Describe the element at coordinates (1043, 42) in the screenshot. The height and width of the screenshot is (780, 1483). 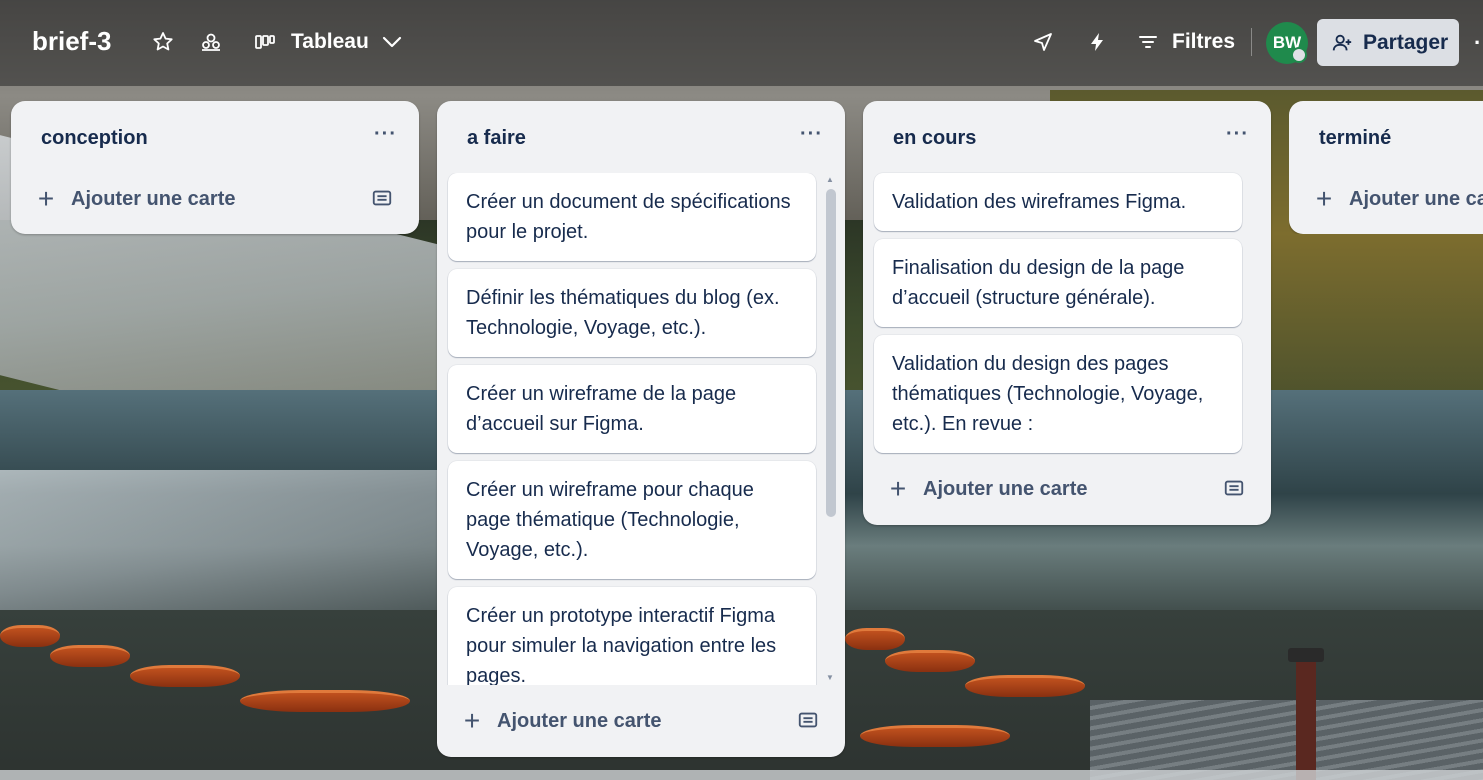
I see `rocket-icon` at that location.